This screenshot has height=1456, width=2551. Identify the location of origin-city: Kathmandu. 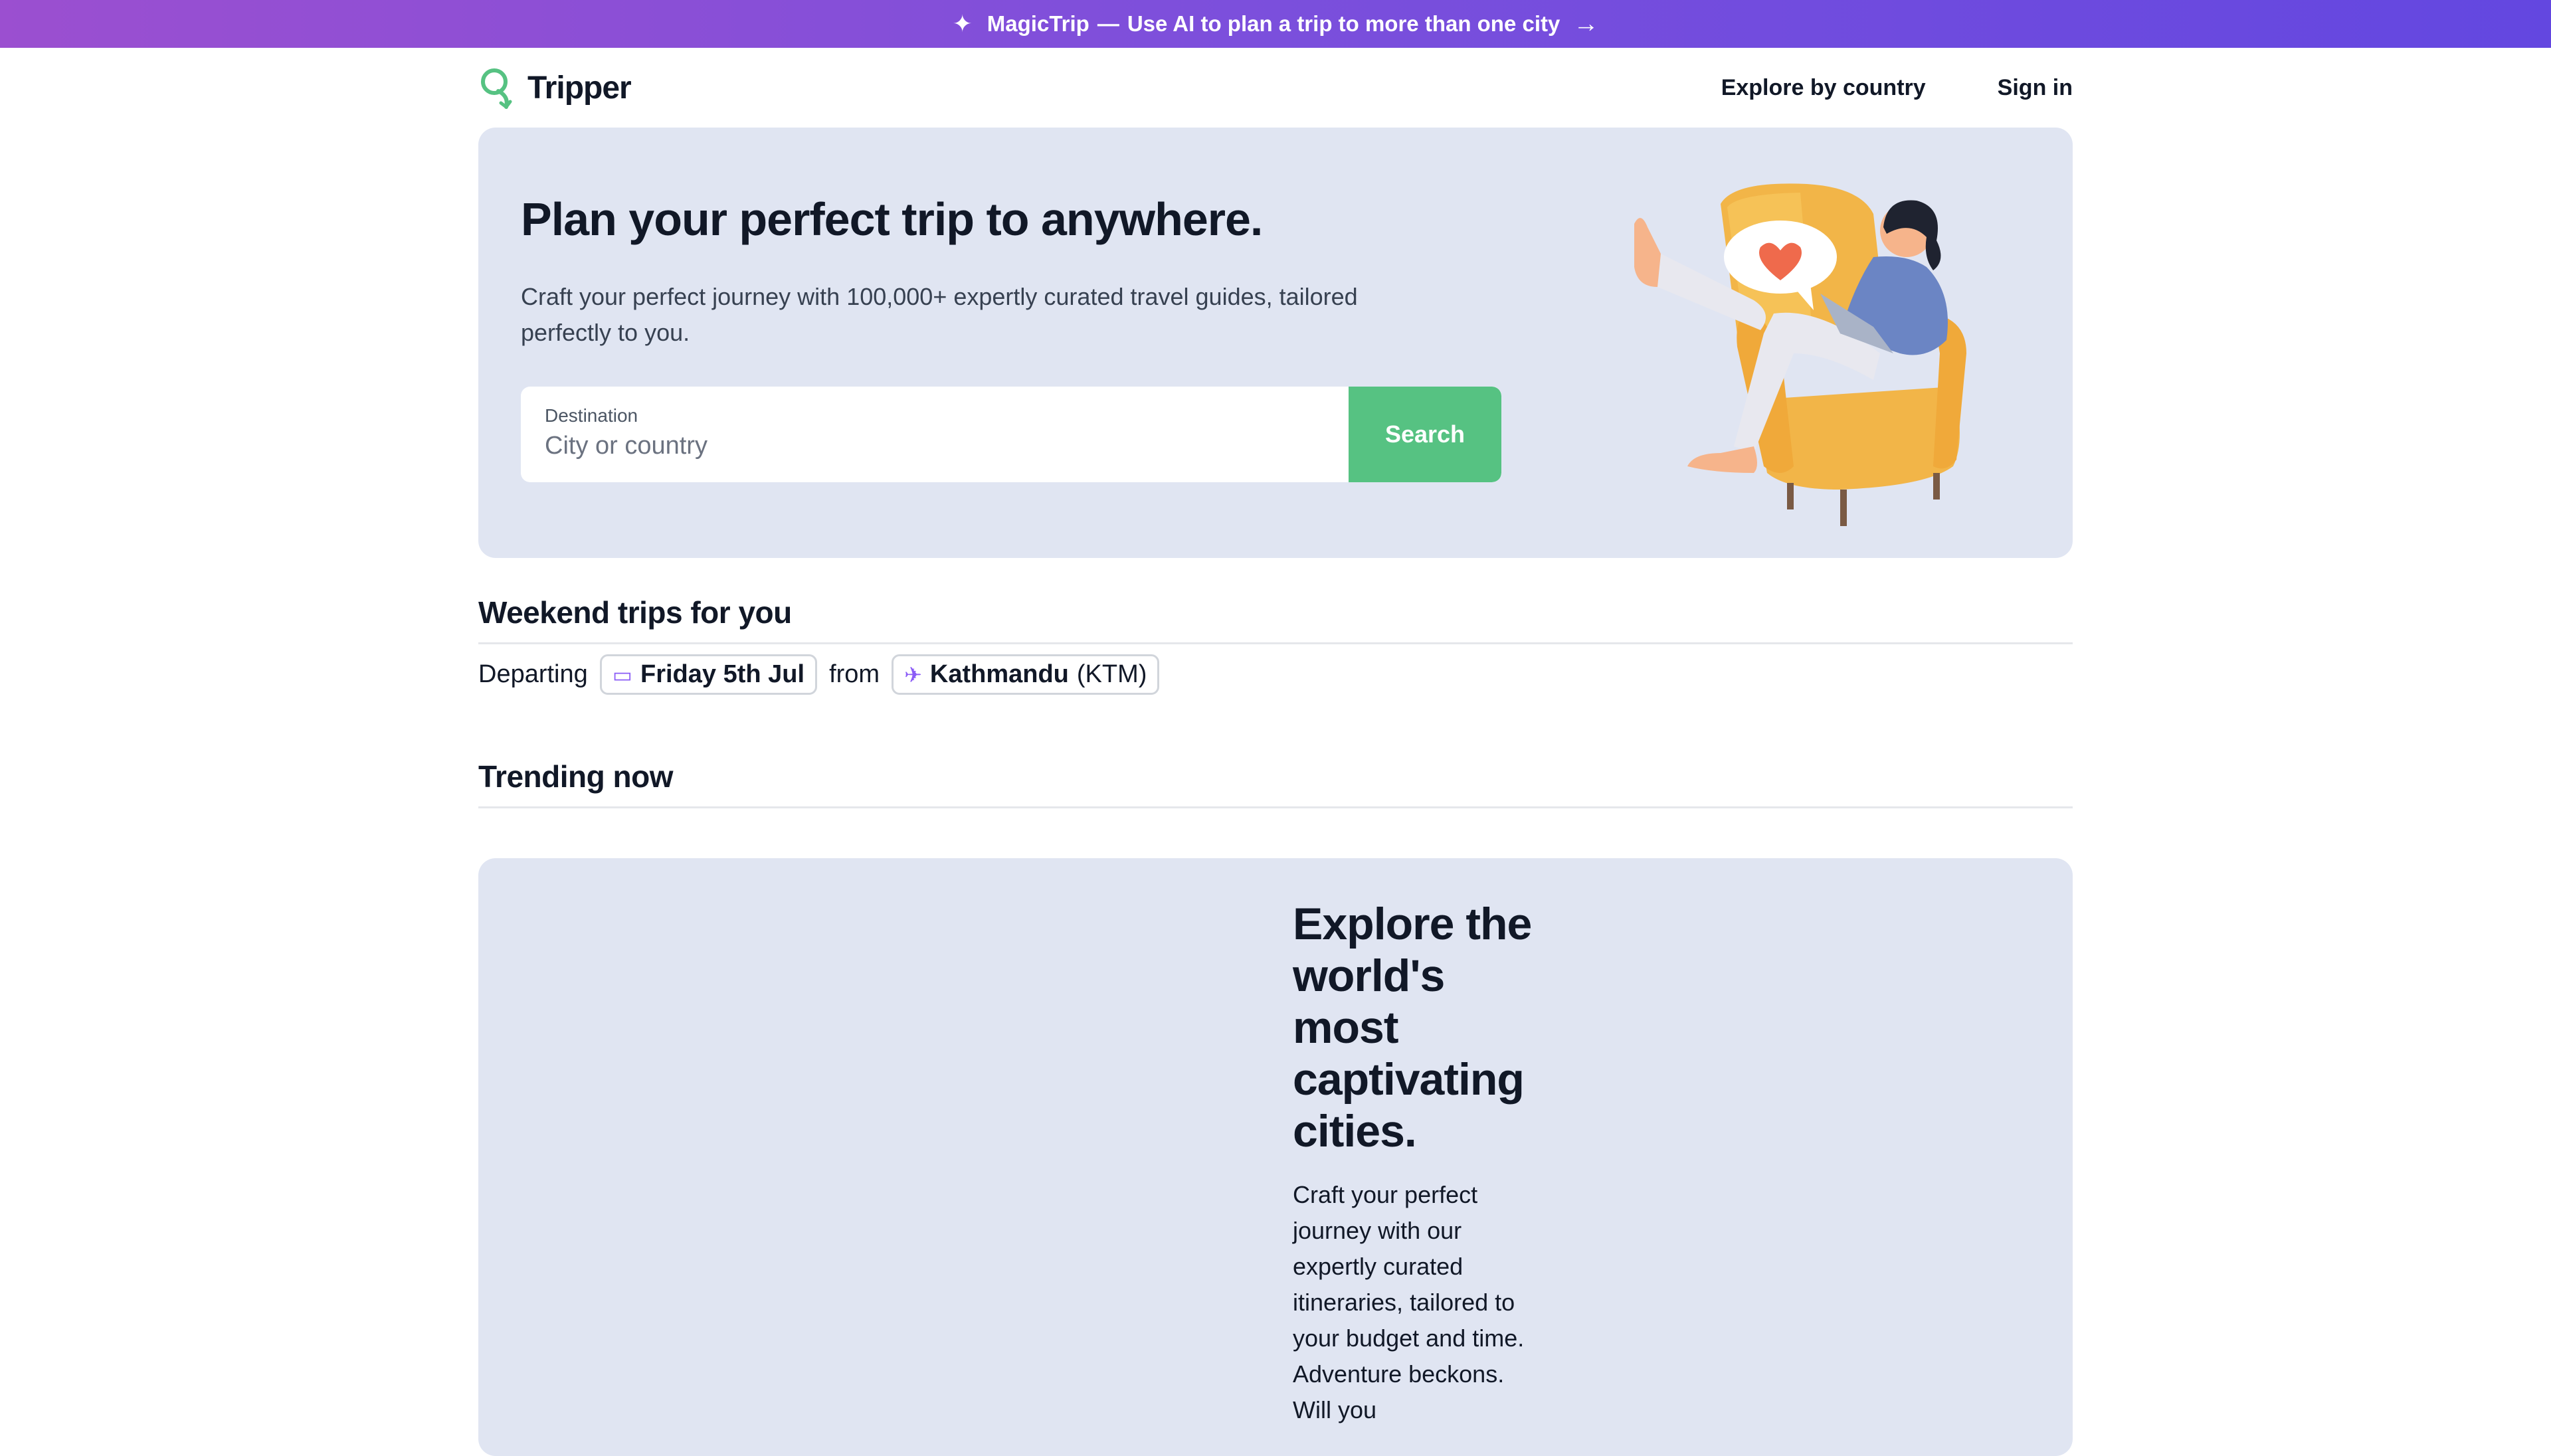
(999, 674).